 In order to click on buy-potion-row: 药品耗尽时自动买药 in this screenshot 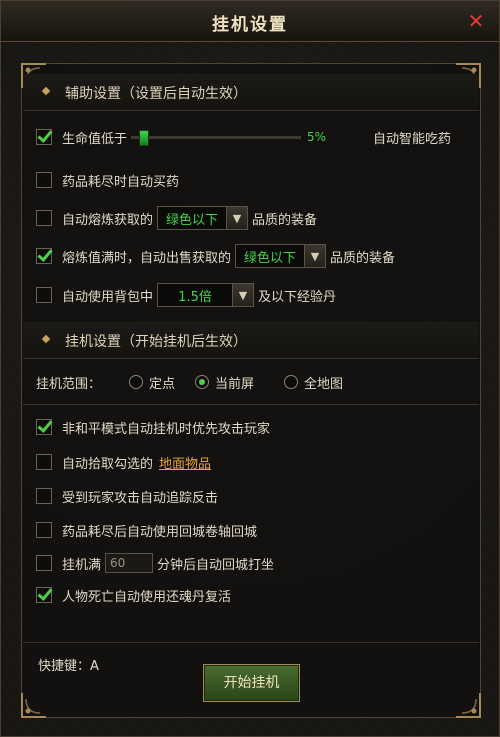, I will do `click(107, 180)`.